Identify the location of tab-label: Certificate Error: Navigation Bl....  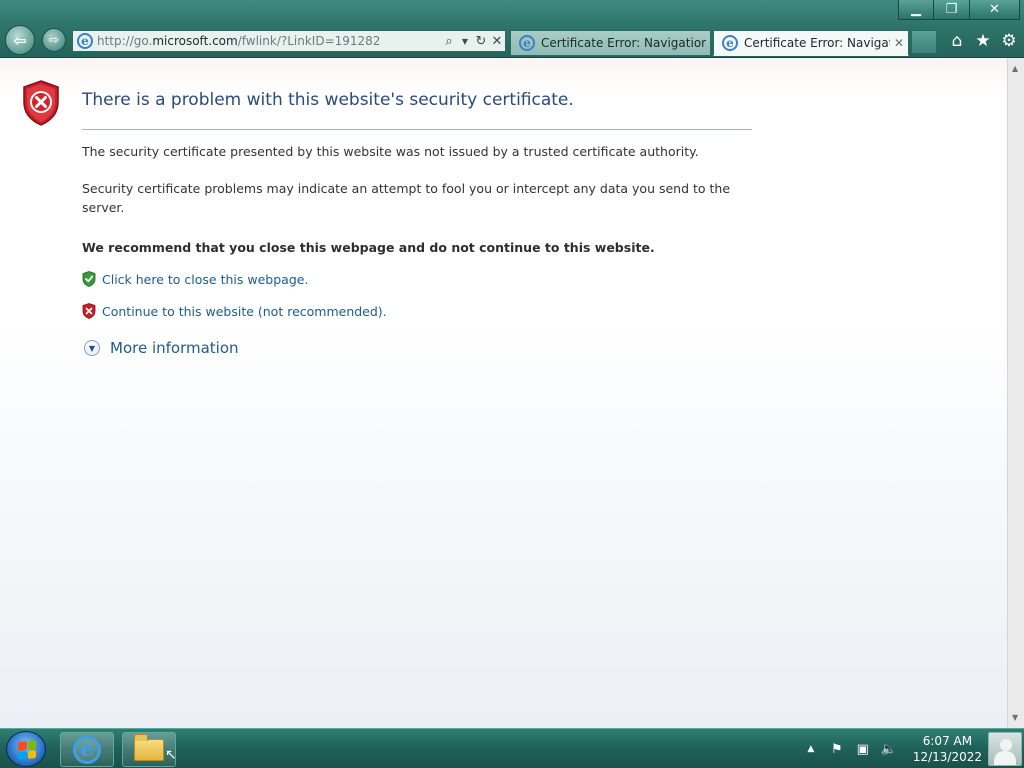
(623, 43).